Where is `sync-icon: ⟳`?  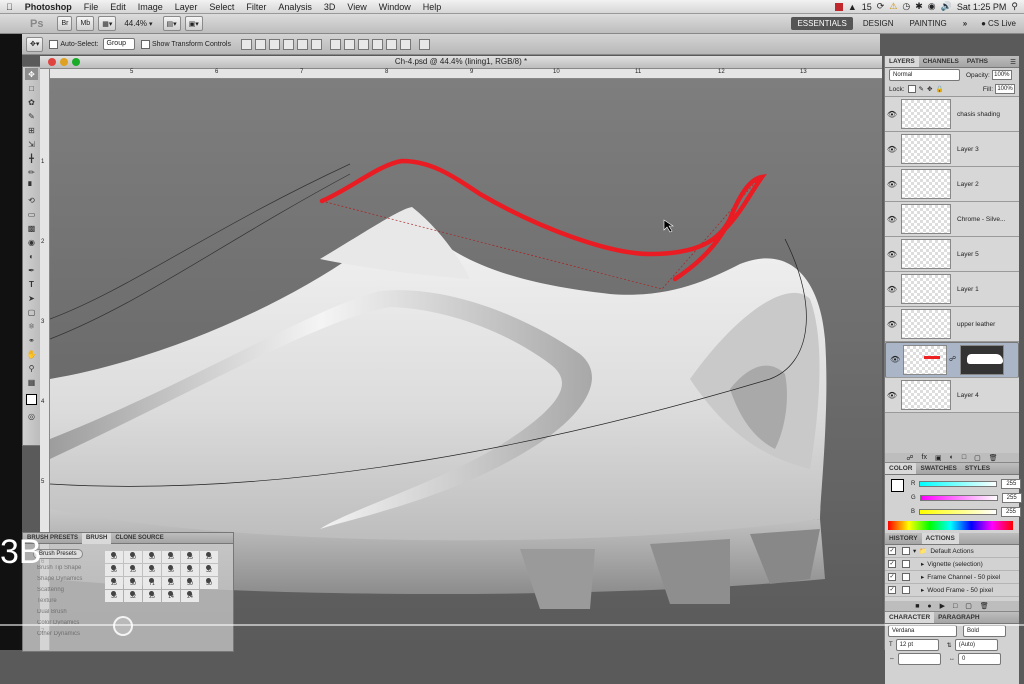 sync-icon: ⟳ is located at coordinates (881, 6).